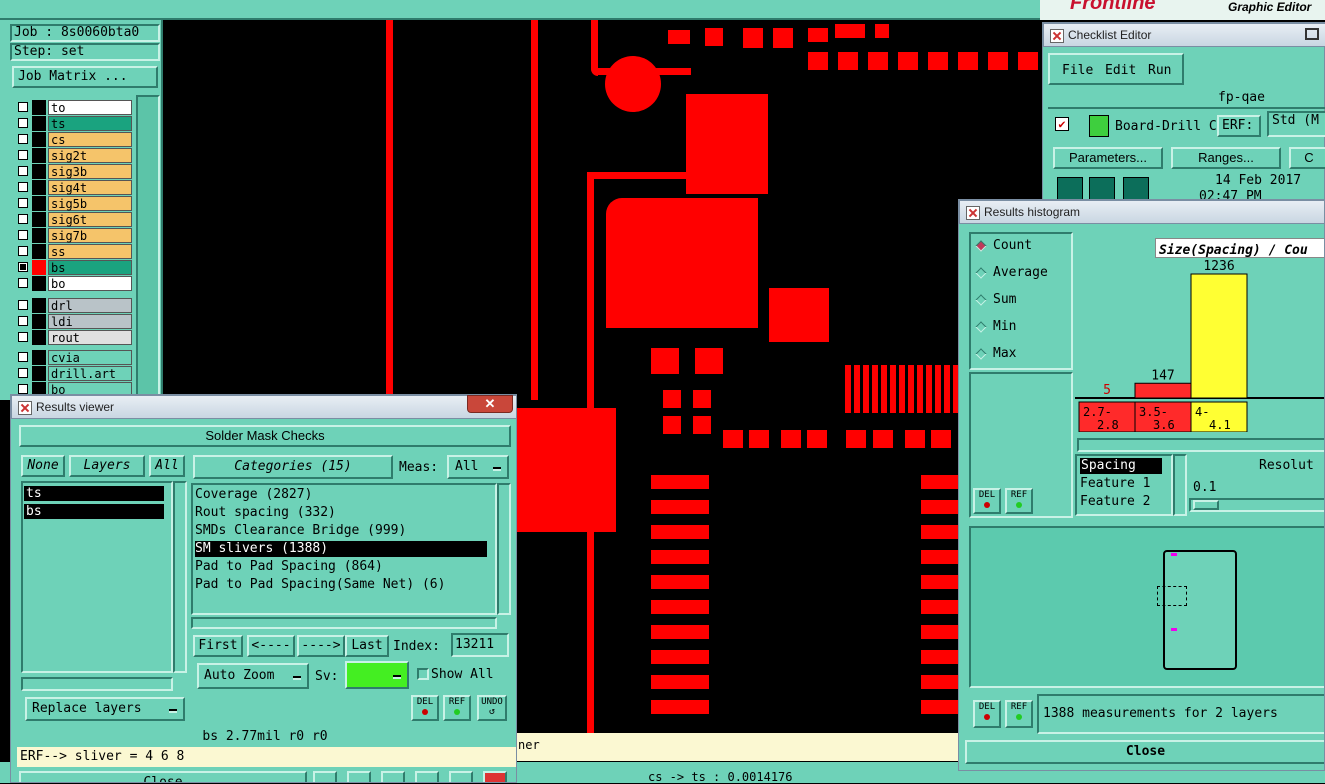  Describe the element at coordinates (90, 337) in the screenshot. I see `layer-name: rout` at that location.